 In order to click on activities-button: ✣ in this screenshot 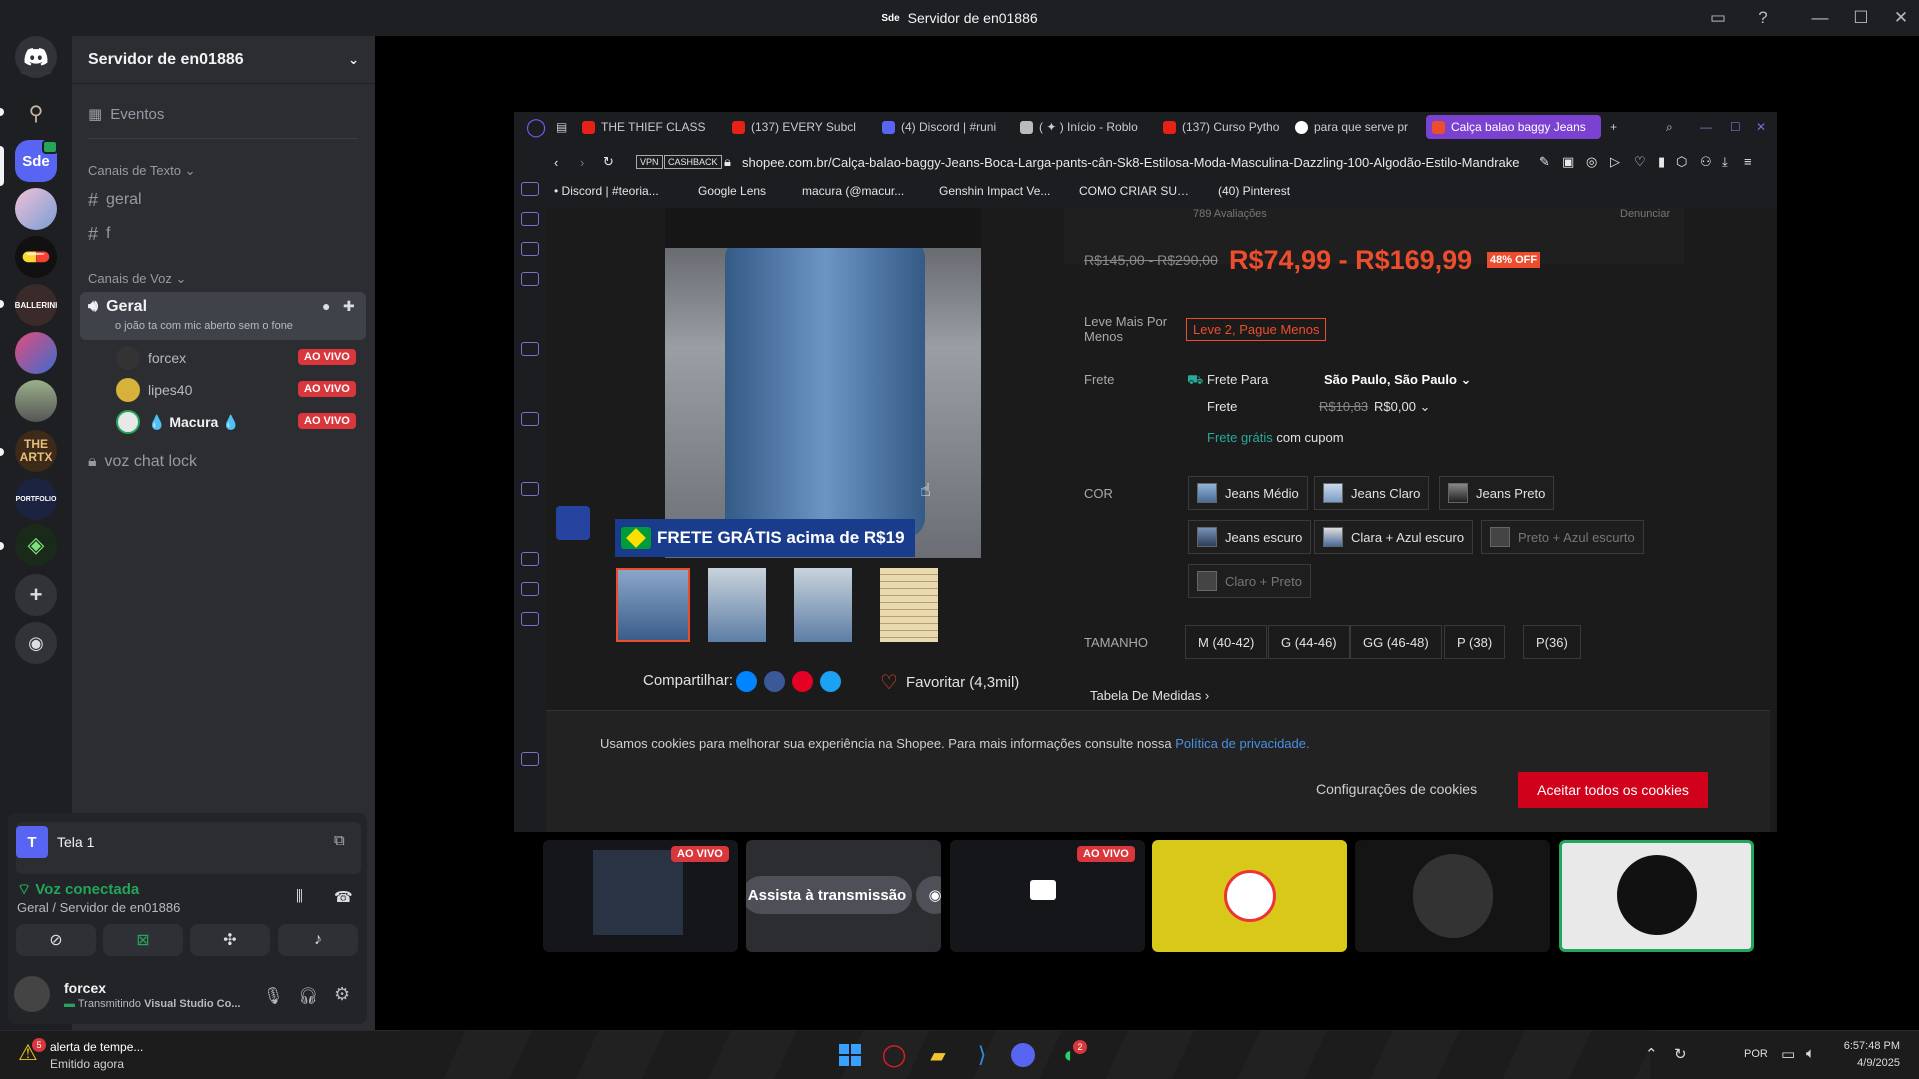, I will do `click(230, 940)`.